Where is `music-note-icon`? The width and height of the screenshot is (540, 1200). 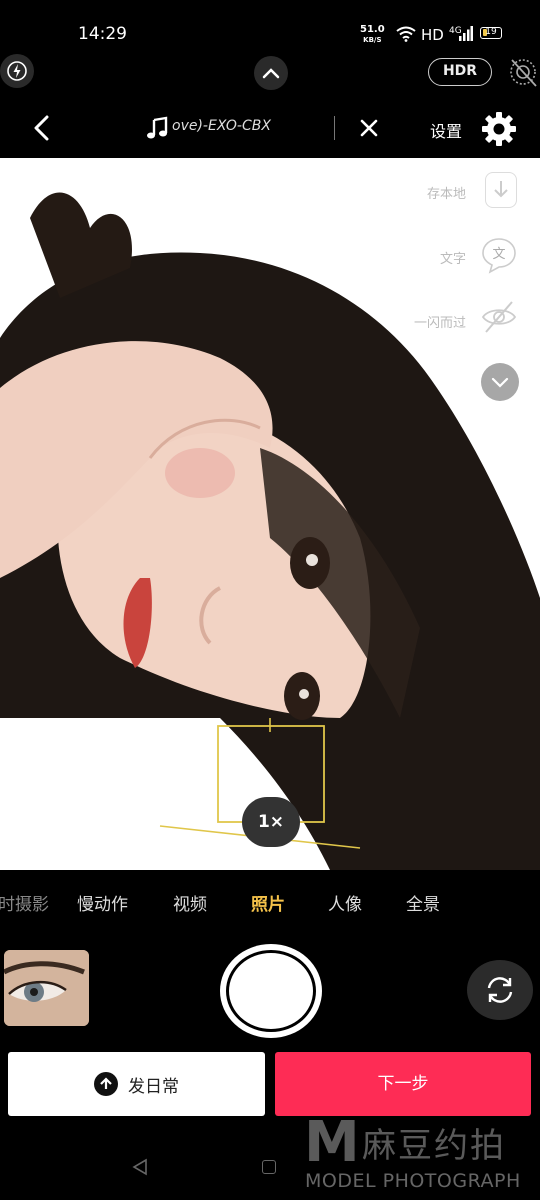
music-note-icon is located at coordinates (157, 127).